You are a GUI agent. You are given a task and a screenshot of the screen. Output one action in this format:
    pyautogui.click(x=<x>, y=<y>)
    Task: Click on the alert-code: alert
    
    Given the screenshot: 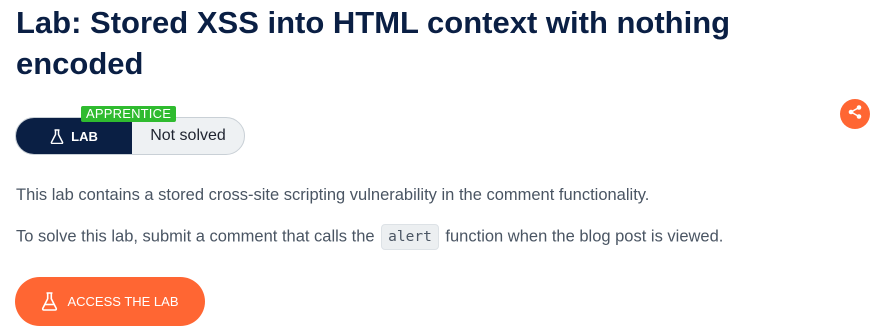 What is the action you would take?
    pyautogui.click(x=410, y=237)
    